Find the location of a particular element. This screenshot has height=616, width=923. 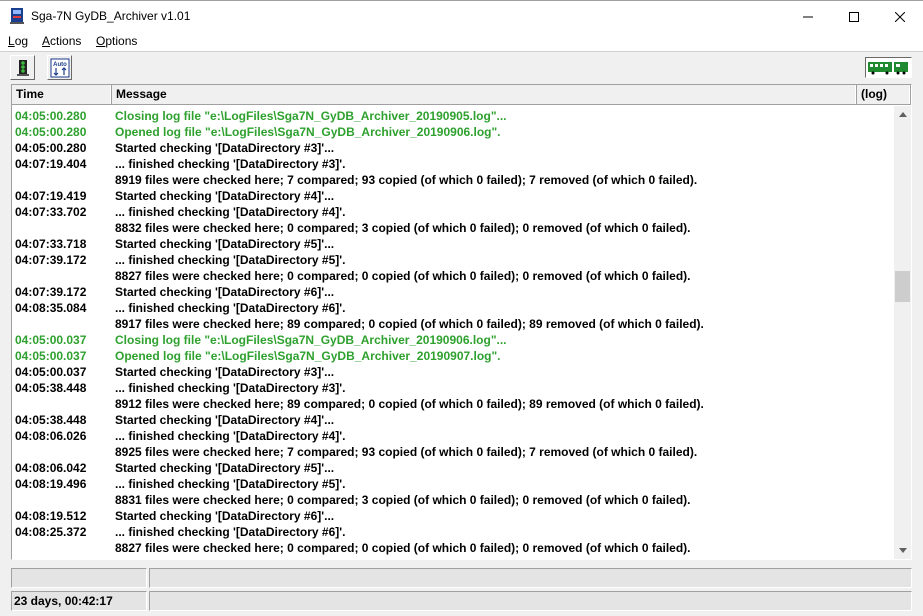

minimize-icon is located at coordinates (808, 16).